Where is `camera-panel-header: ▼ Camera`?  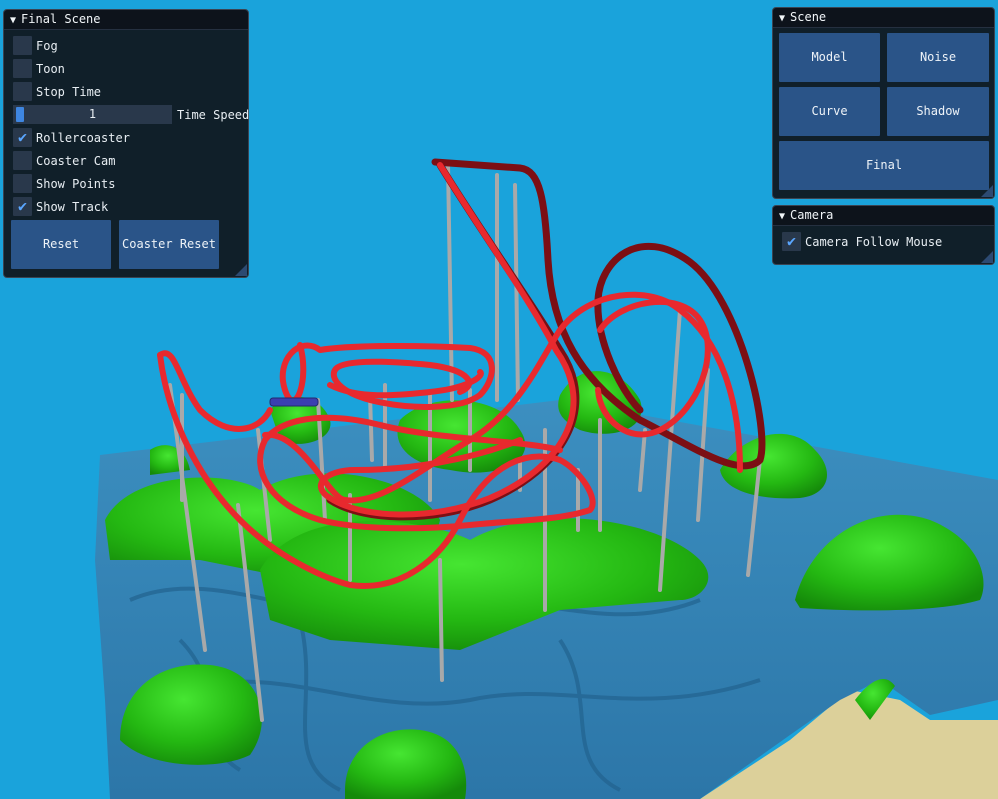 camera-panel-header: ▼ Camera is located at coordinates (883, 216).